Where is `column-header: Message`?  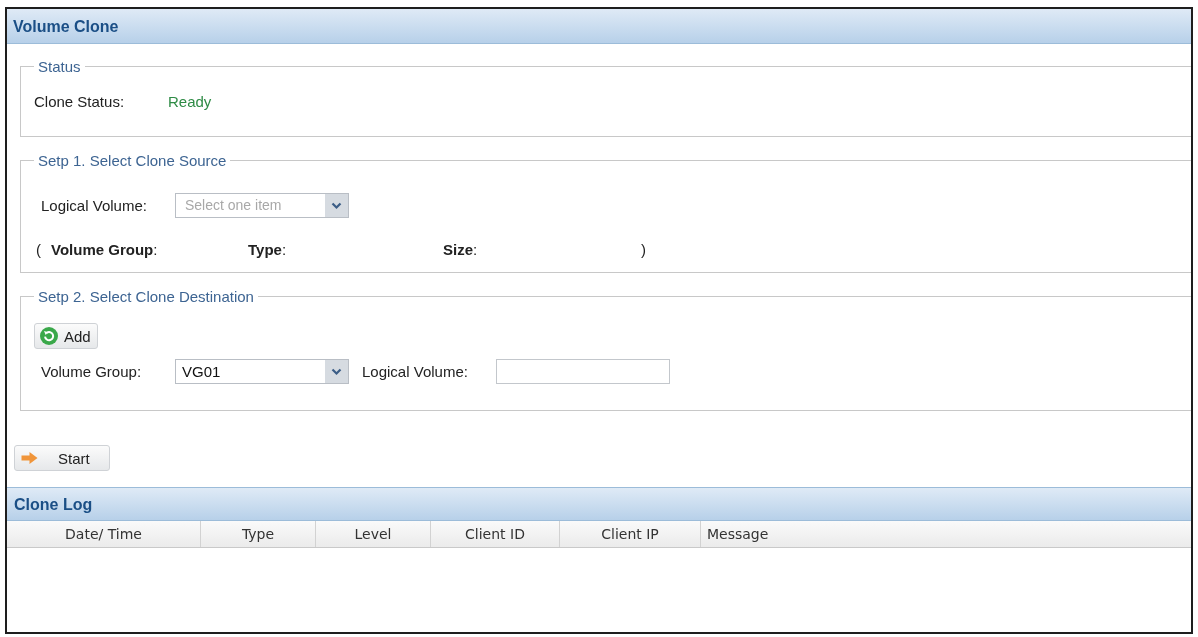
column-header: Message is located at coordinates (946, 534).